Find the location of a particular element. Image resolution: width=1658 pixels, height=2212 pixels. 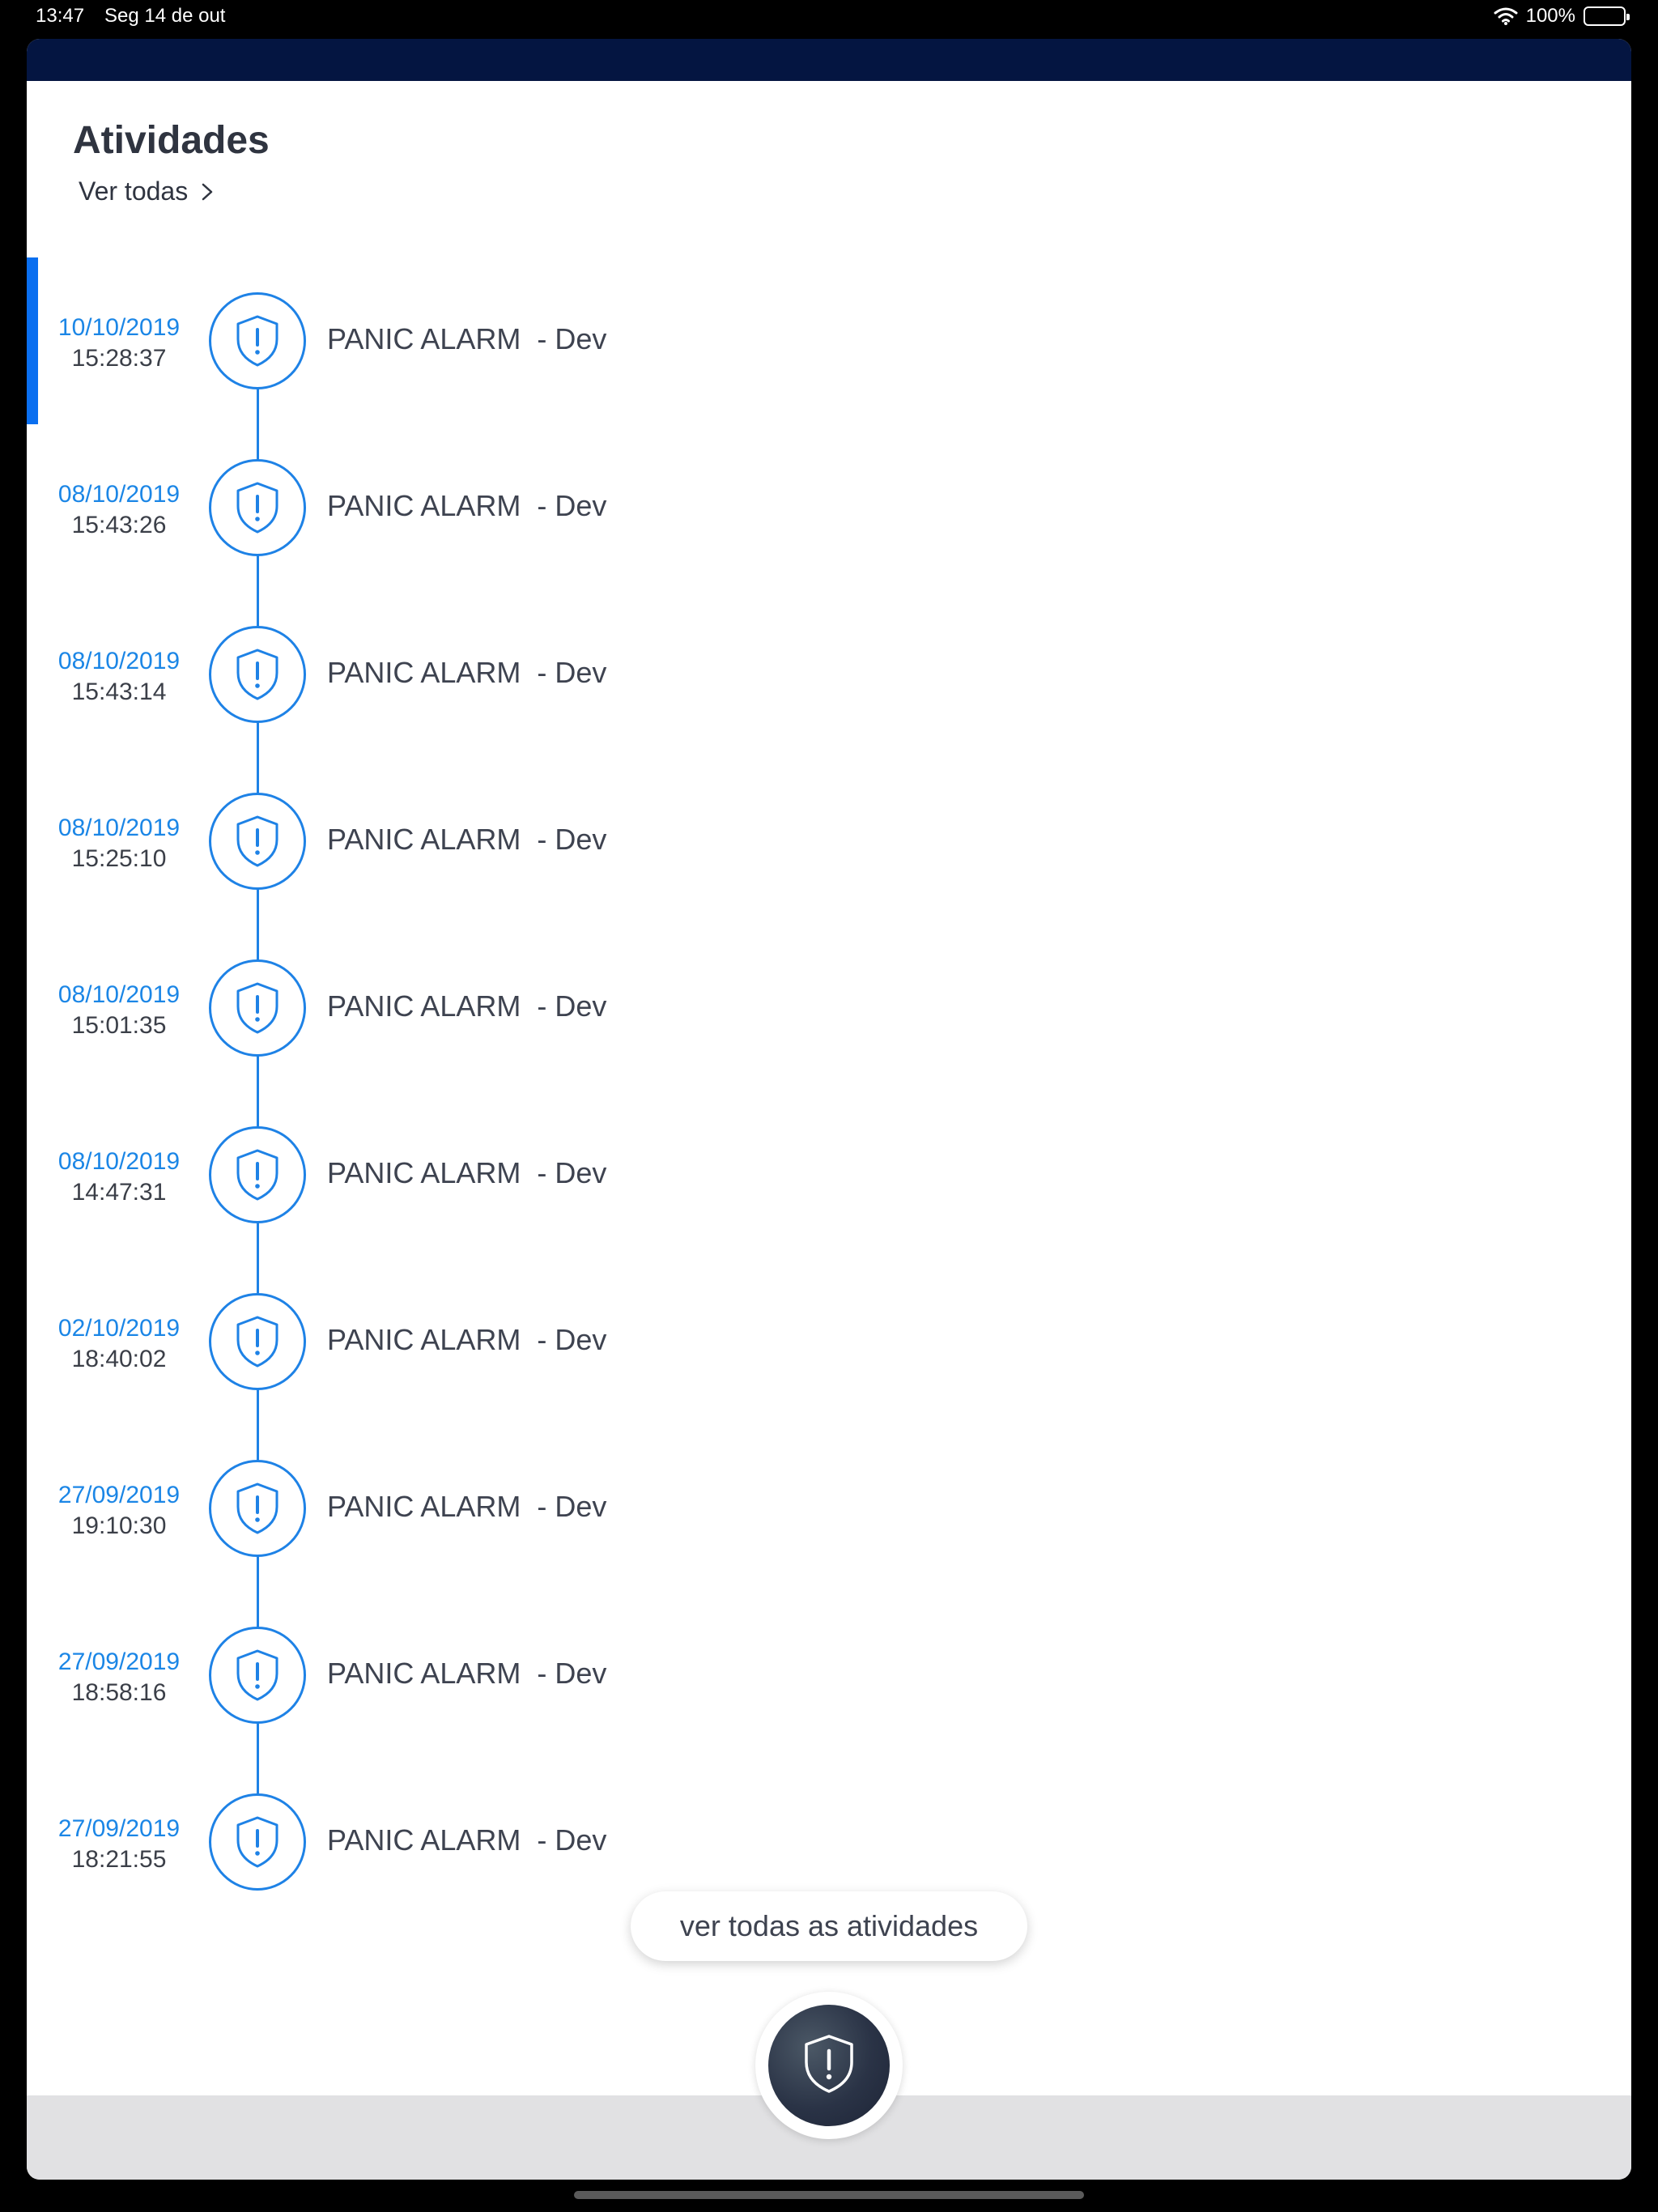

activity-time: 18:58:16 is located at coordinates (119, 1693).